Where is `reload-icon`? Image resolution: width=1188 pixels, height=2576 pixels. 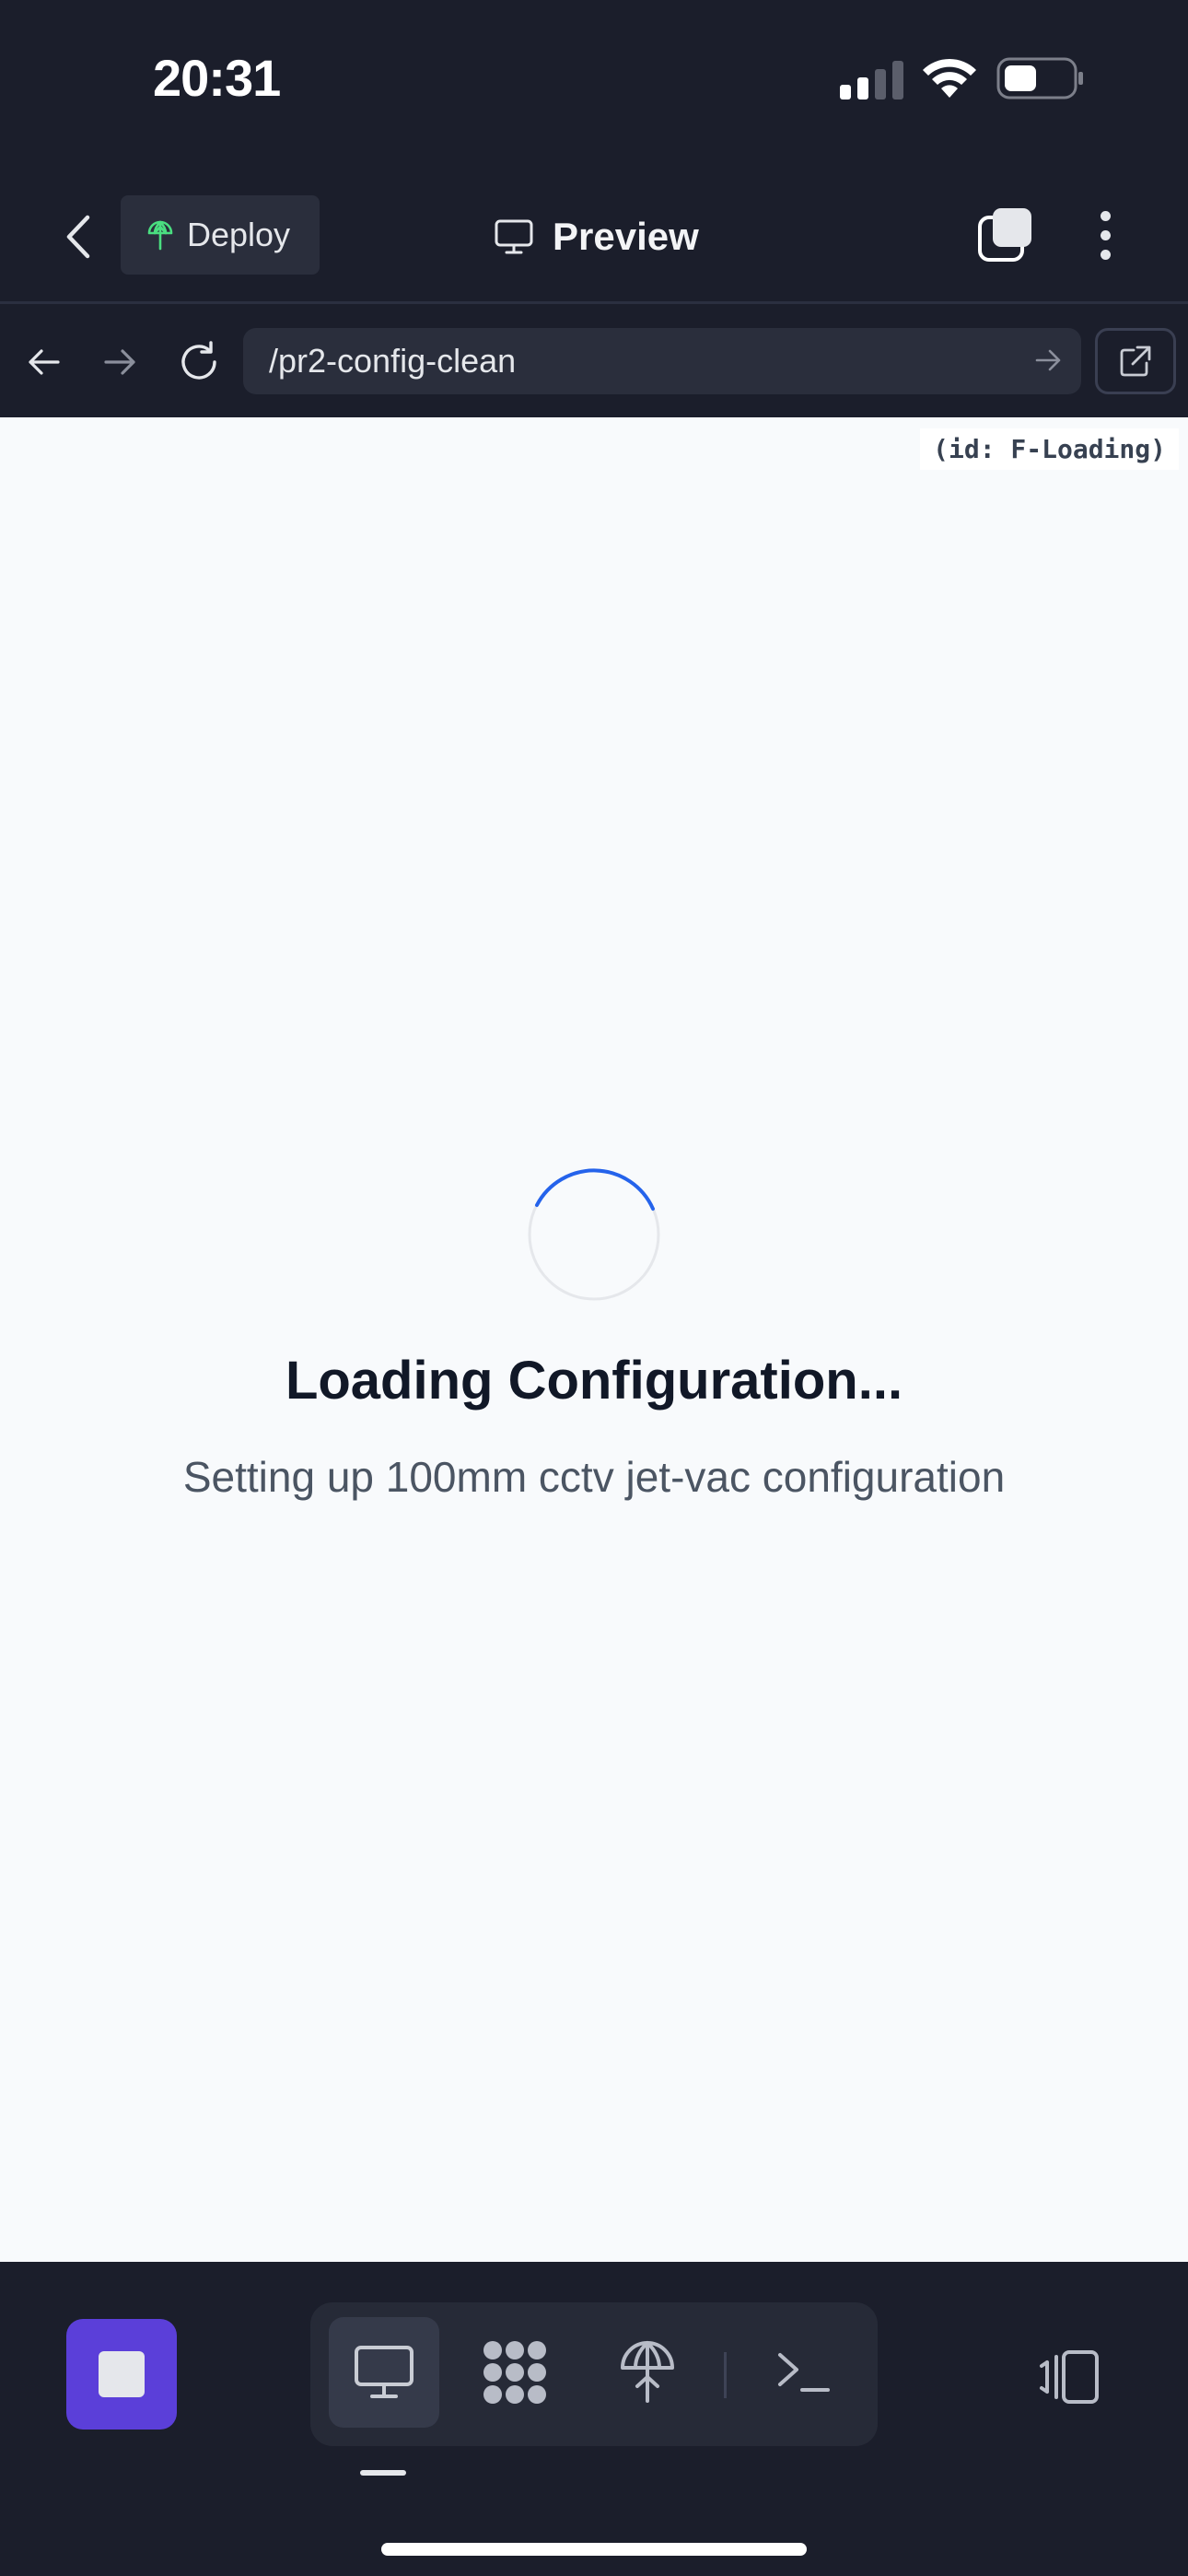
reload-icon is located at coordinates (198, 360).